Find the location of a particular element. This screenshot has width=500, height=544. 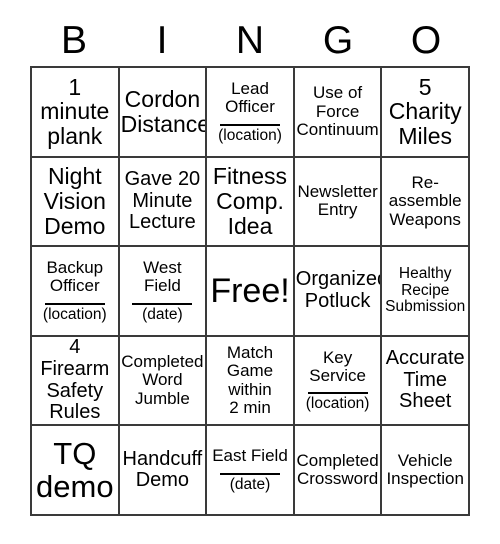

bingo-cell-r1c5: 5 Charity Miles is located at coordinates (426, 113).